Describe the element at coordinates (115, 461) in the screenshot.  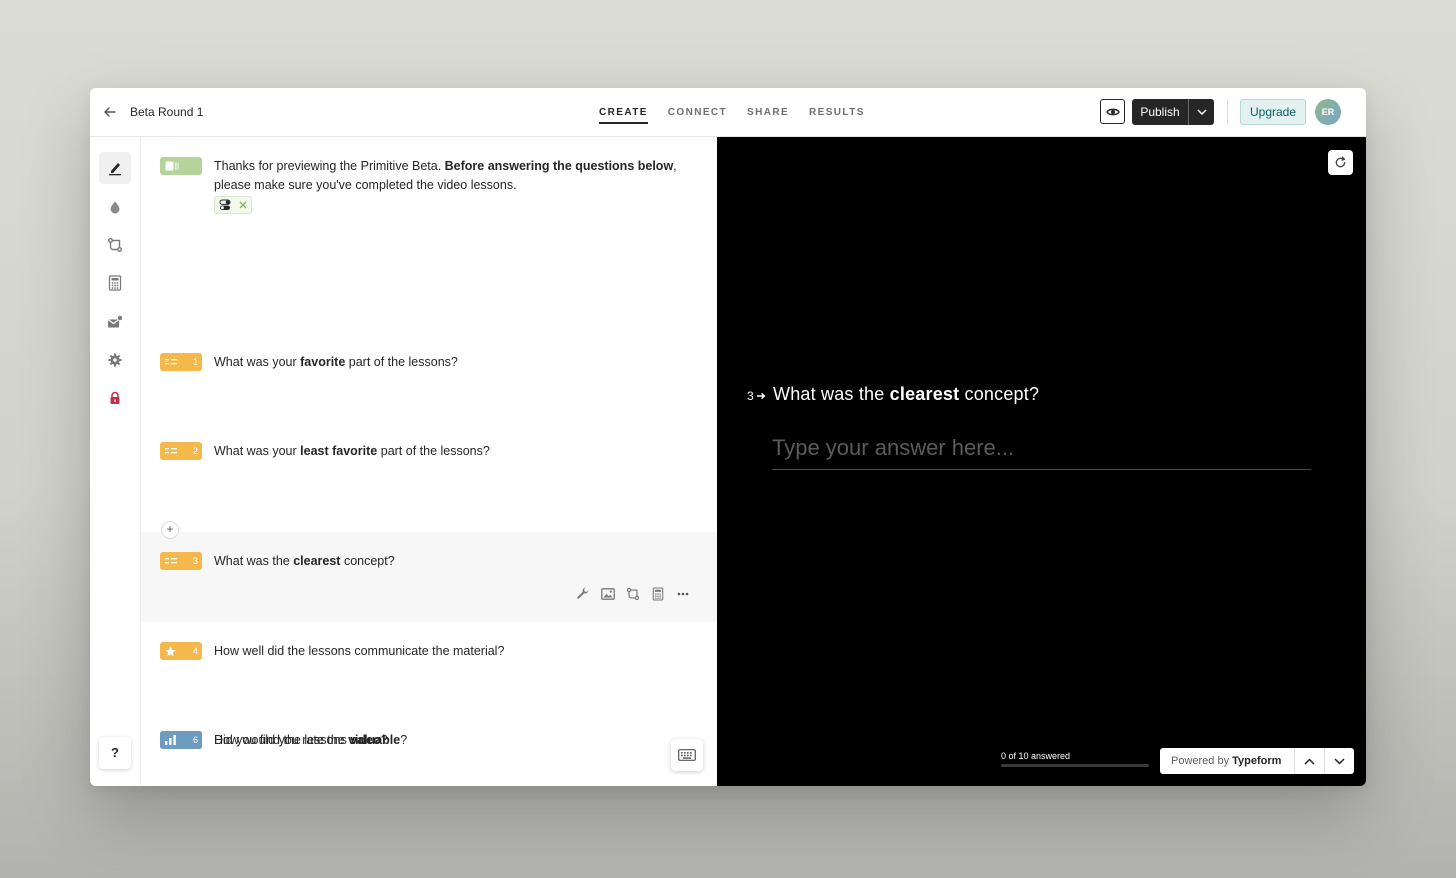
I see `left-sidebar: ?` at that location.